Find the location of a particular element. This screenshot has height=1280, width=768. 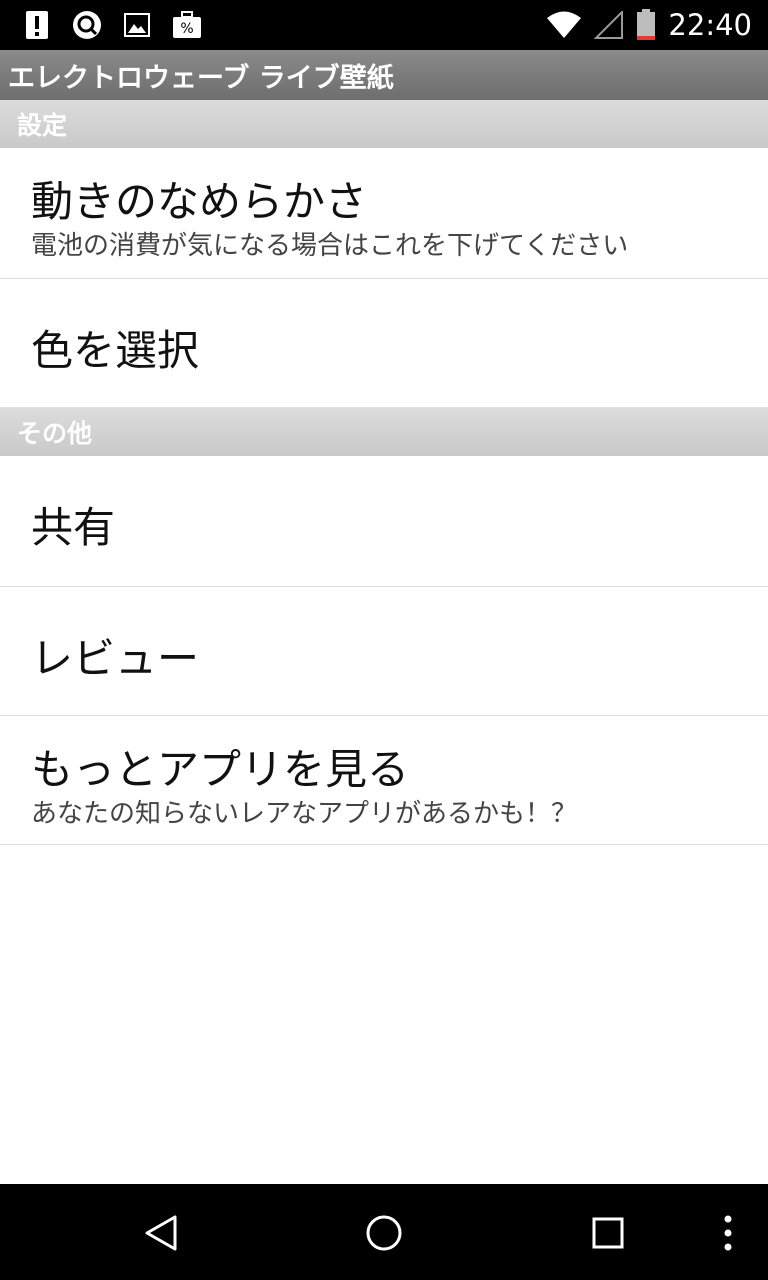

cell-signal-icon is located at coordinates (609, 25).